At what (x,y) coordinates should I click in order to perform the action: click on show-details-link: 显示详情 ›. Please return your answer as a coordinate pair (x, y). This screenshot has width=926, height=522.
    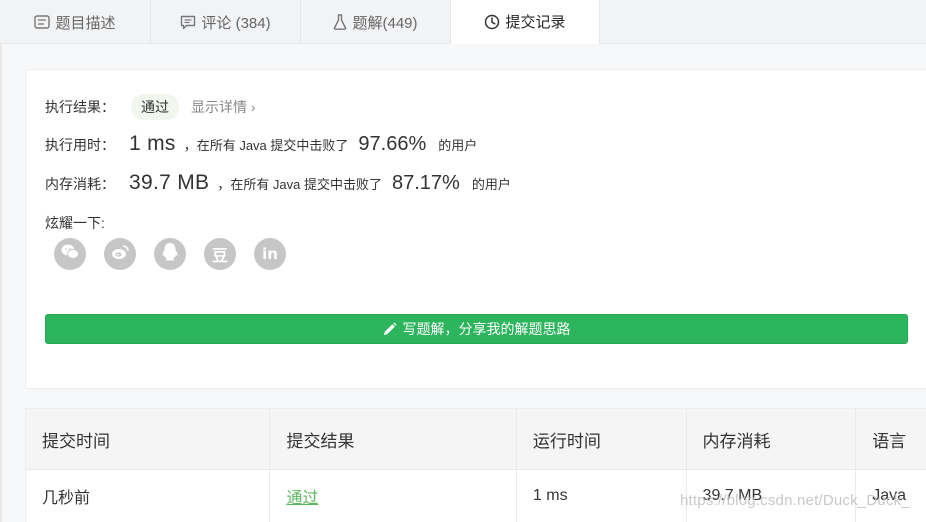
    Looking at the image, I should click on (223, 107).